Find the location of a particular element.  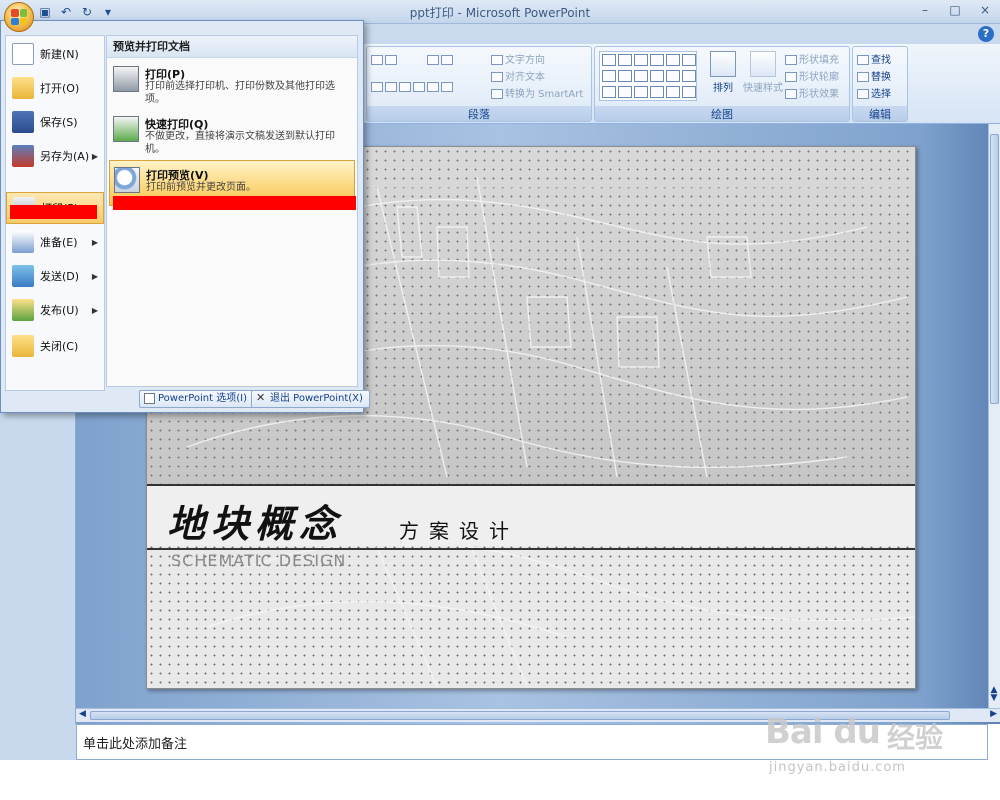

exit-powerpoint-button: ✕ 退出 PowerPoint(X) is located at coordinates (310, 399).